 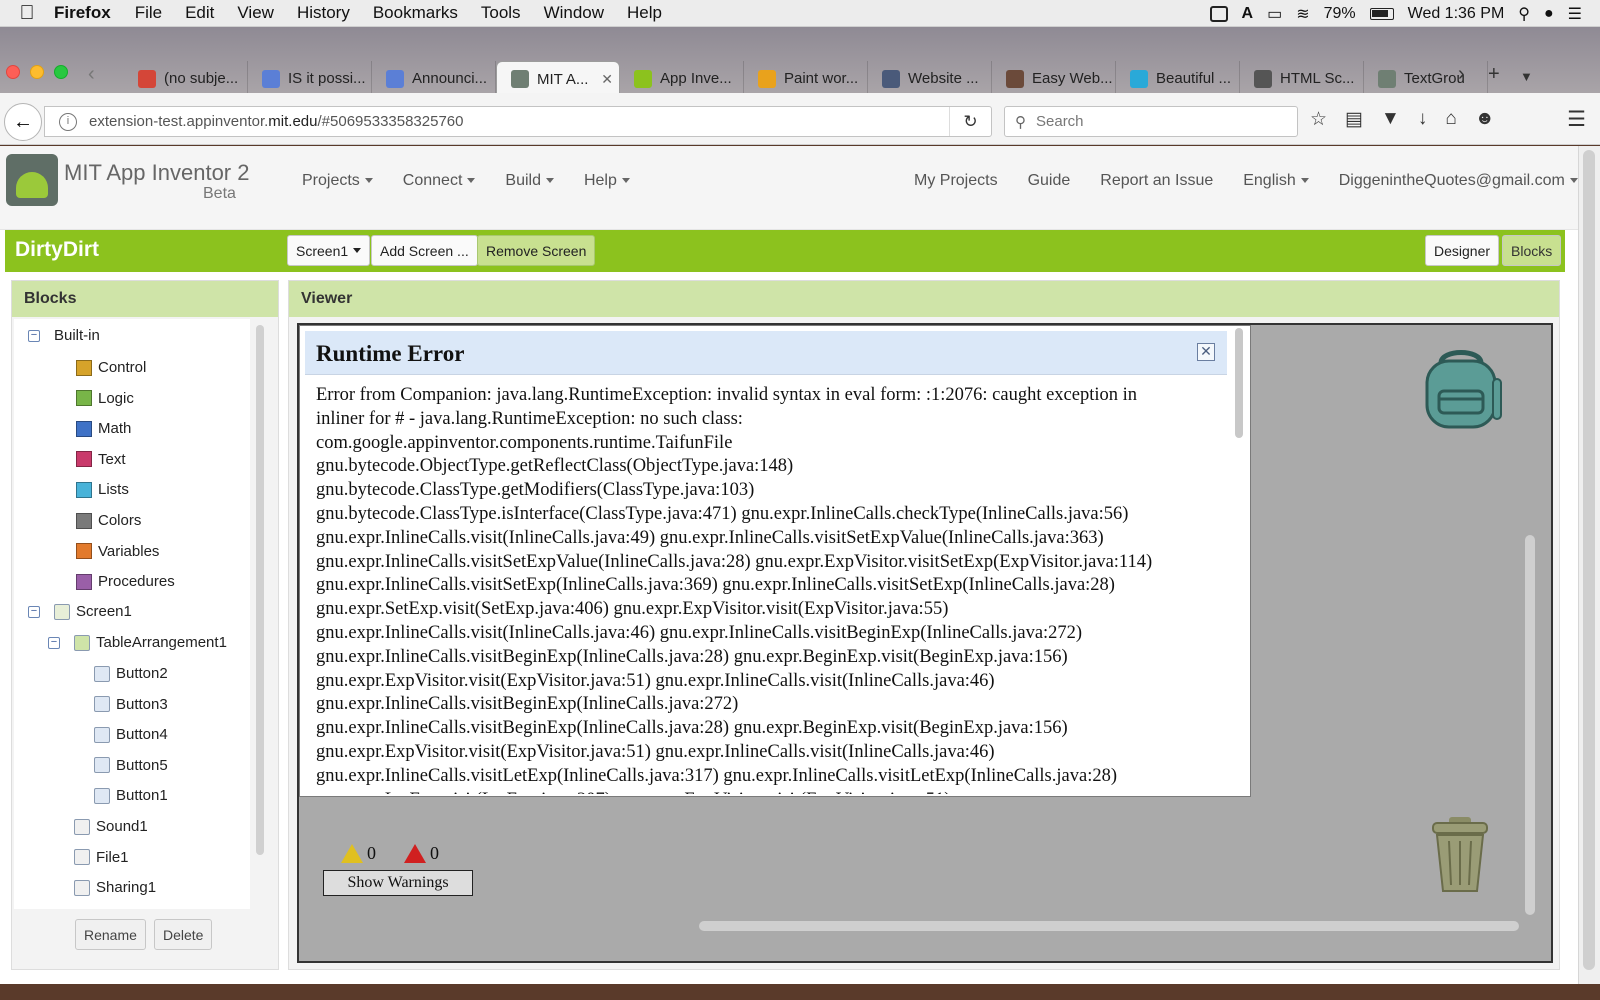 I want to click on tree-item-logic: Logic, so click(x=105, y=398).